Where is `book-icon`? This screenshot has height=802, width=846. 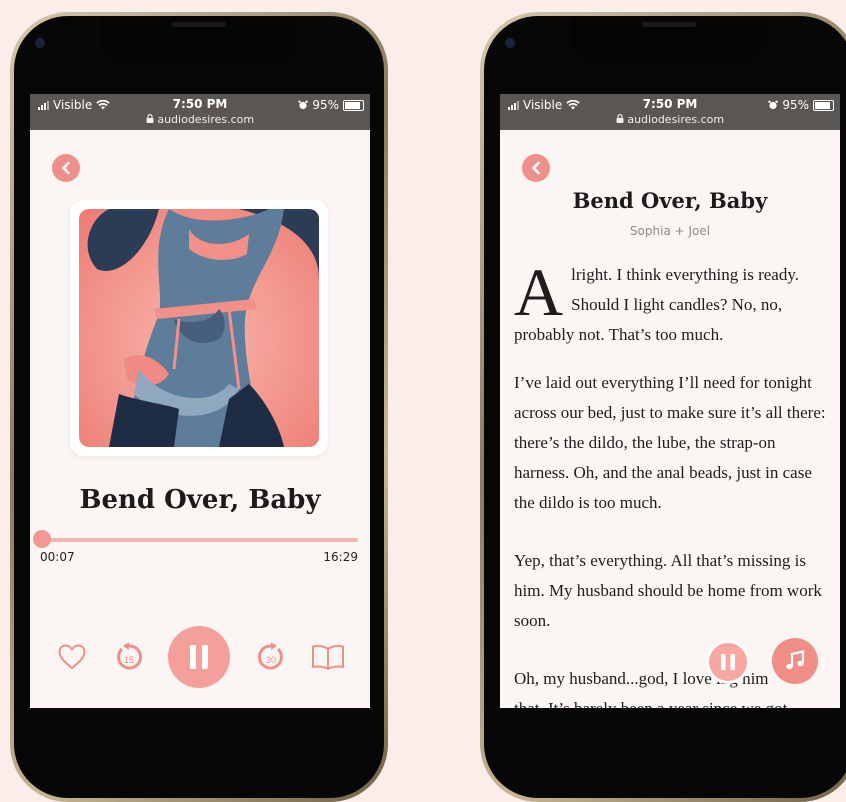 book-icon is located at coordinates (328, 657).